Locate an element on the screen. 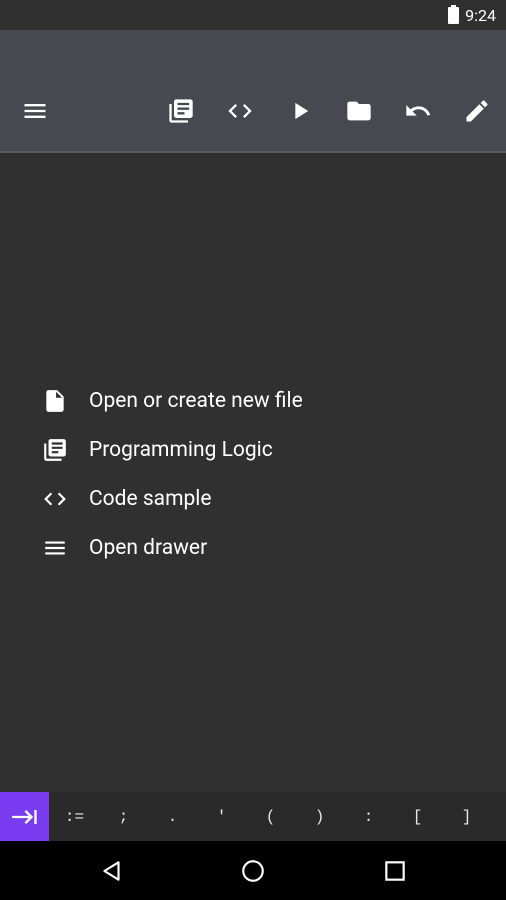 The width and height of the screenshot is (506, 900). recents-icon is located at coordinates (395, 871).